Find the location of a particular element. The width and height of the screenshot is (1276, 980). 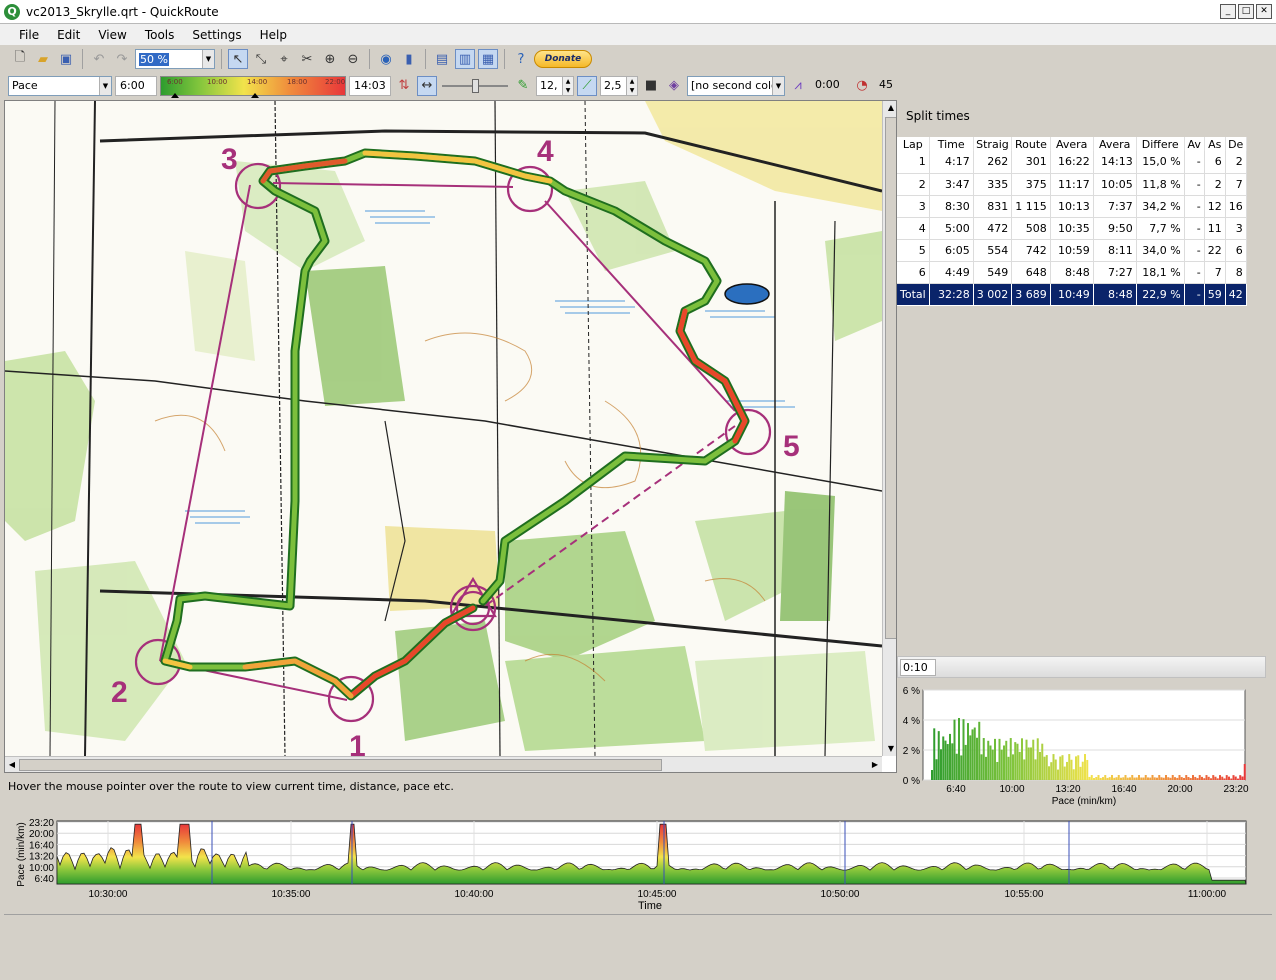

pointer-tool-icon: ↖ is located at coordinates (238, 59).